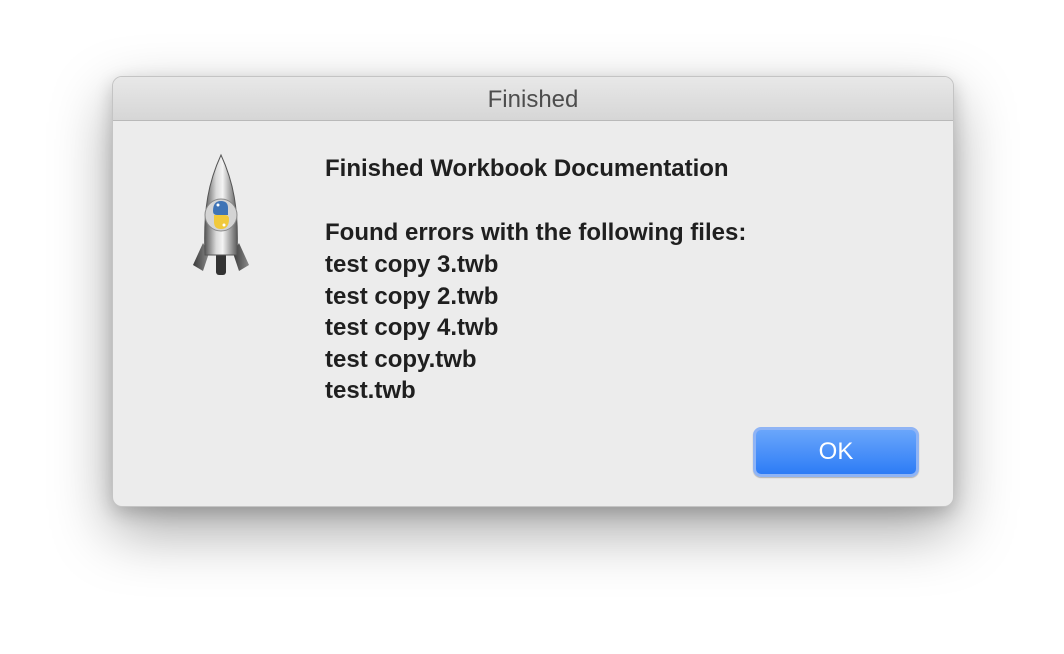  Describe the element at coordinates (401, 359) in the screenshot. I see `error-file-item: test copy.twb` at that location.